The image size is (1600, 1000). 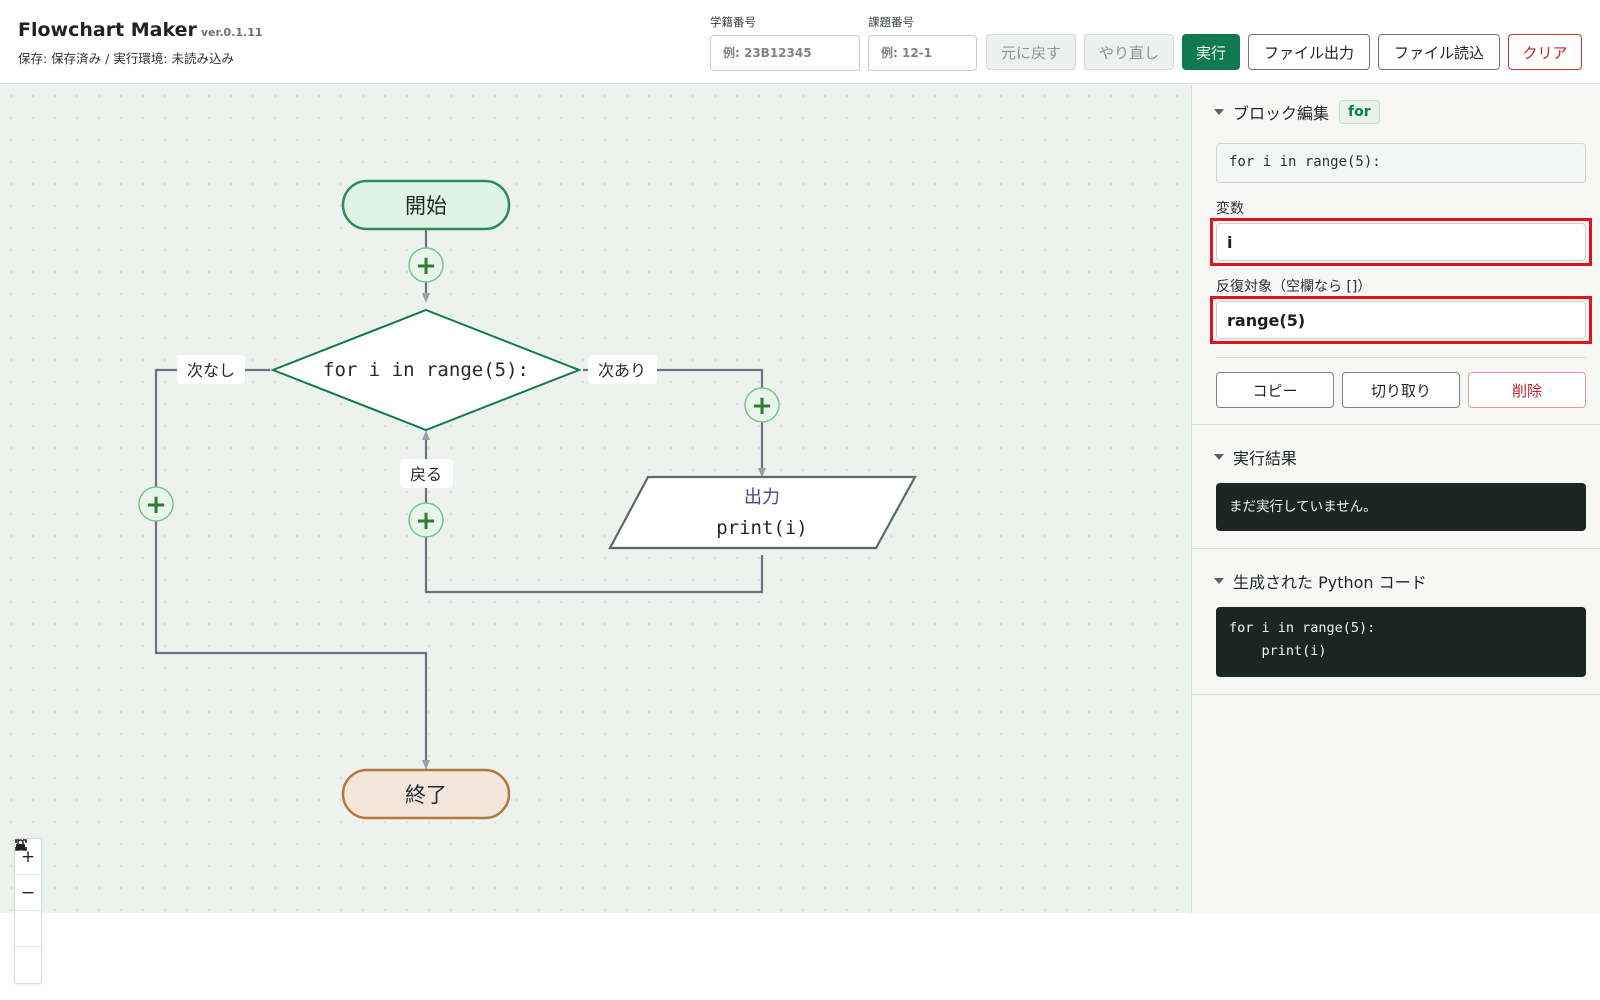 I want to click on python-code-header: 生成された Python コード, so click(x=1320, y=581).